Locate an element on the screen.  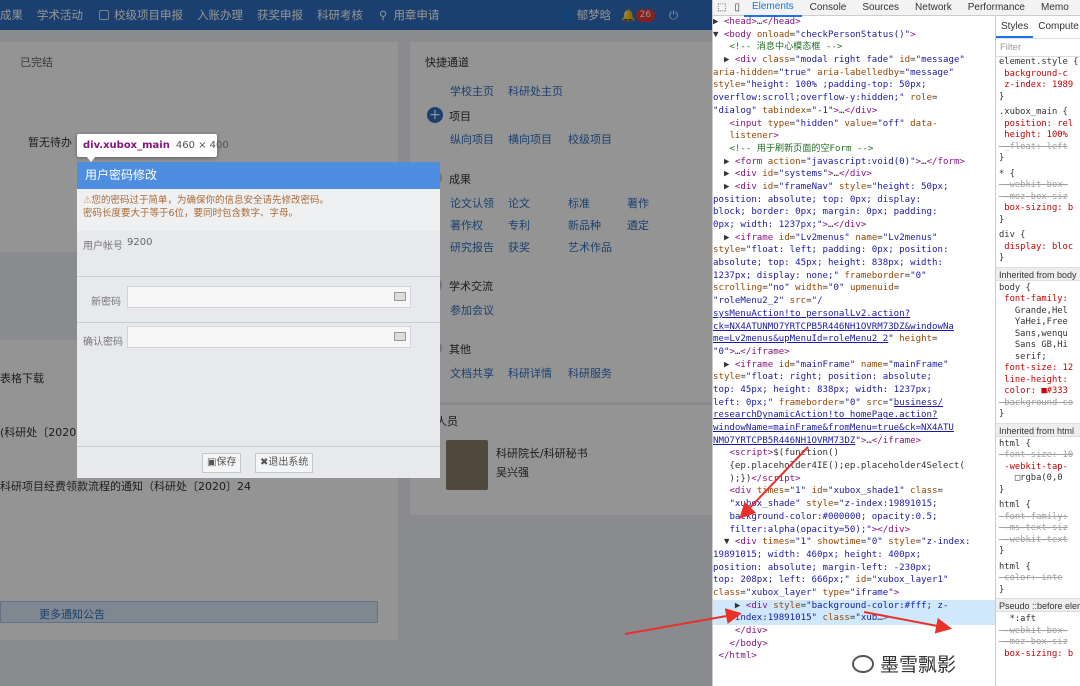
dom-line: <div times="1" id="xubox_shade1" class= is located at coordinates (854, 491).